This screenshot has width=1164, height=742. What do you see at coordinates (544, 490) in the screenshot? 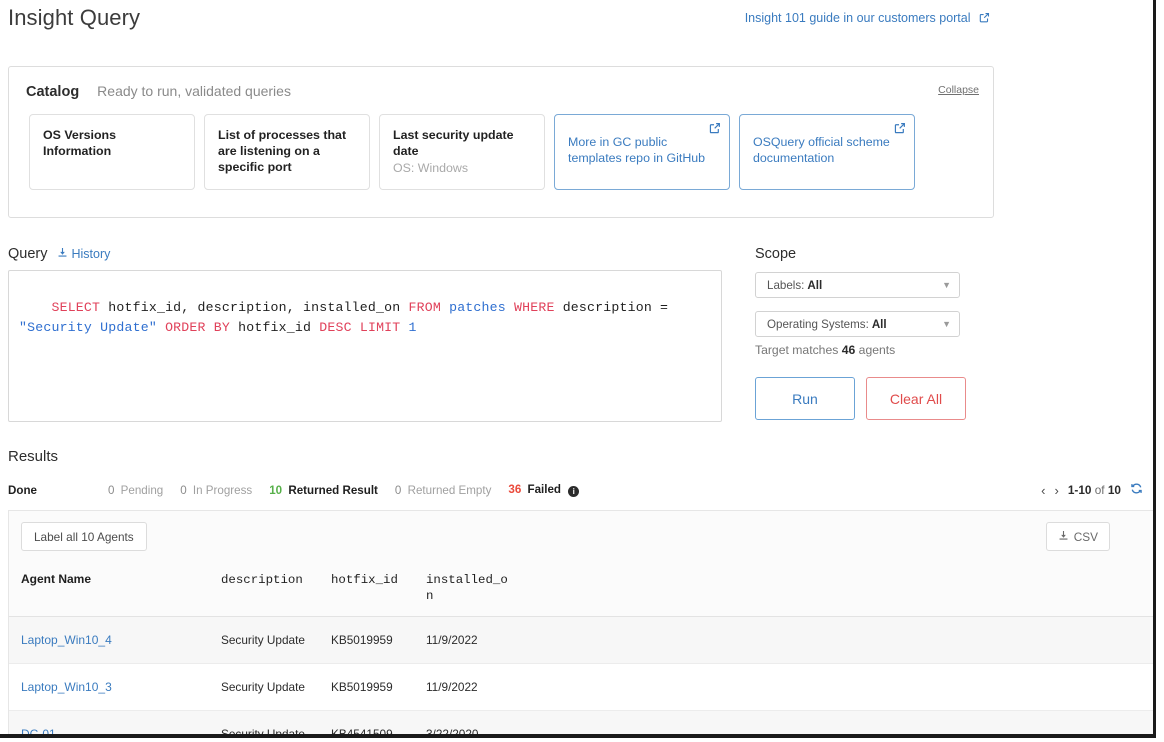
I see `status-failed: 36 Failed i` at bounding box center [544, 490].